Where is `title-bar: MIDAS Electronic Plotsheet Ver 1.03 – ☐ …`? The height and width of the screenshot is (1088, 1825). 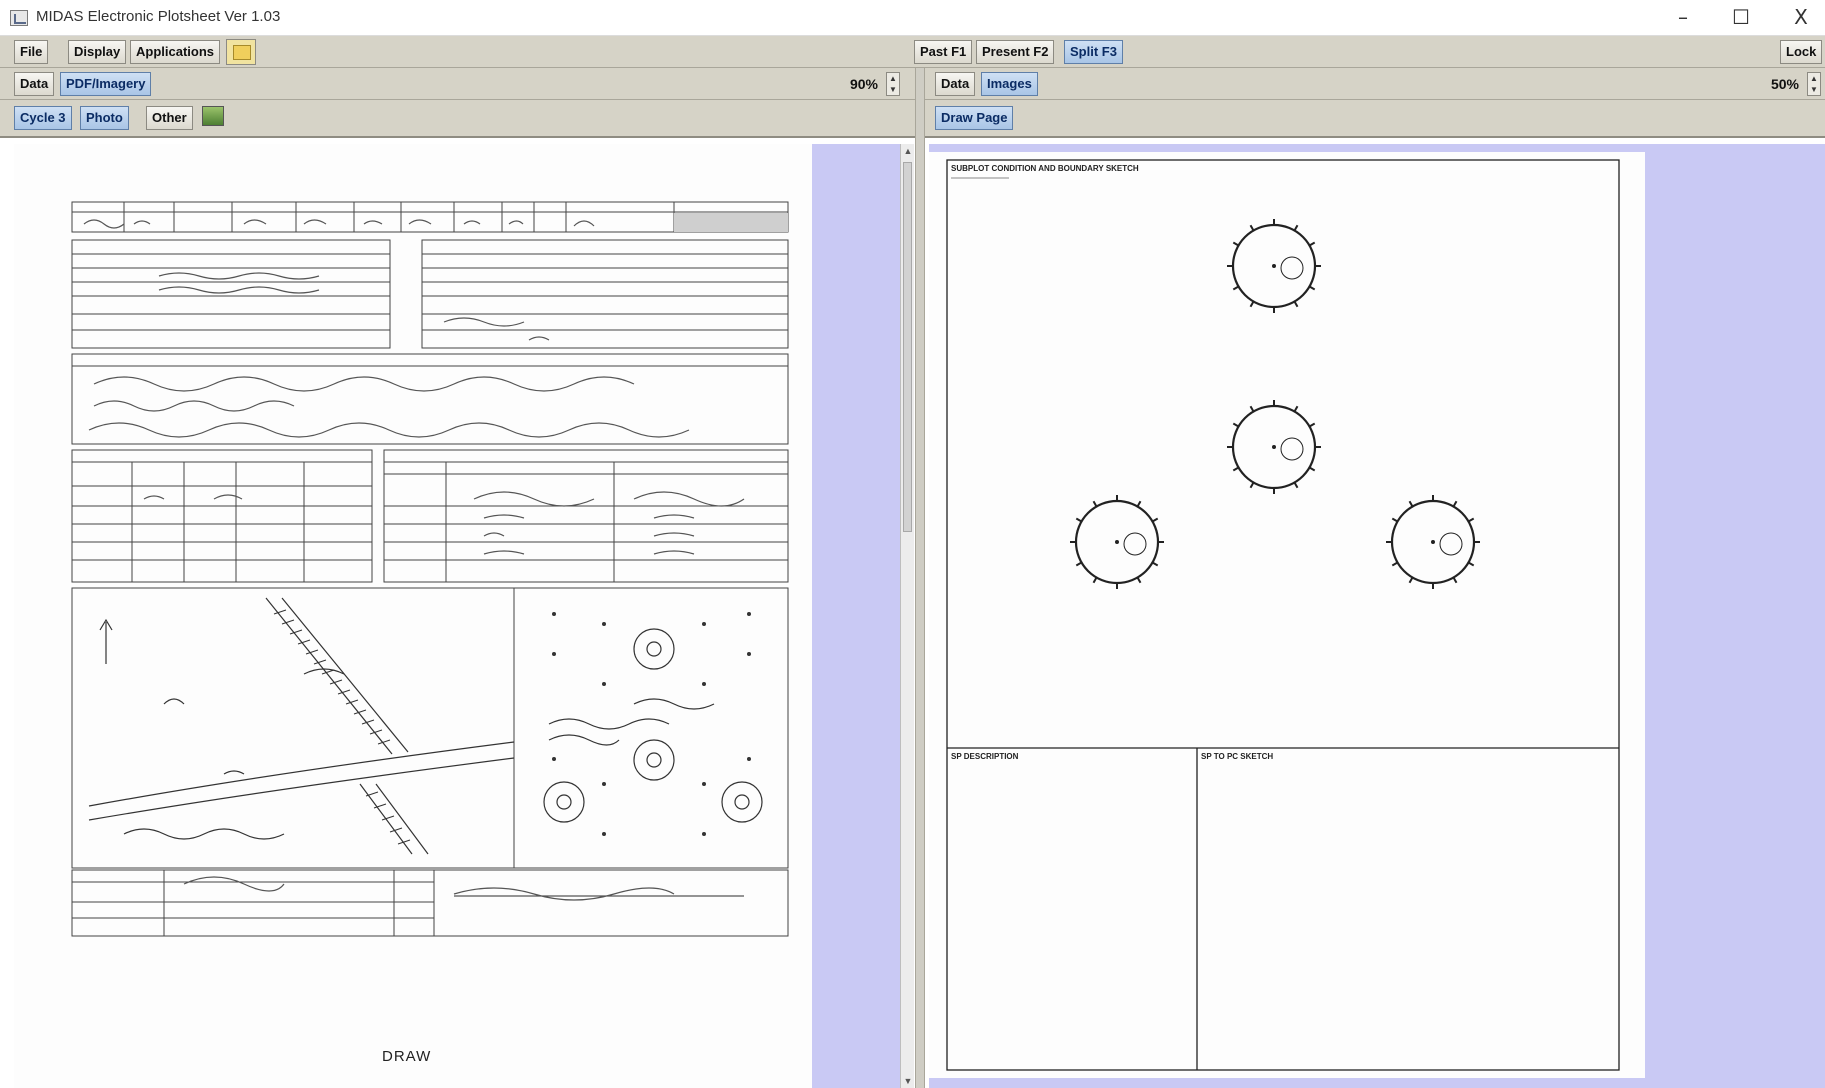
title-bar: MIDAS Electronic Plotsheet Ver 1.03 – ☐ … is located at coordinates (912, 18).